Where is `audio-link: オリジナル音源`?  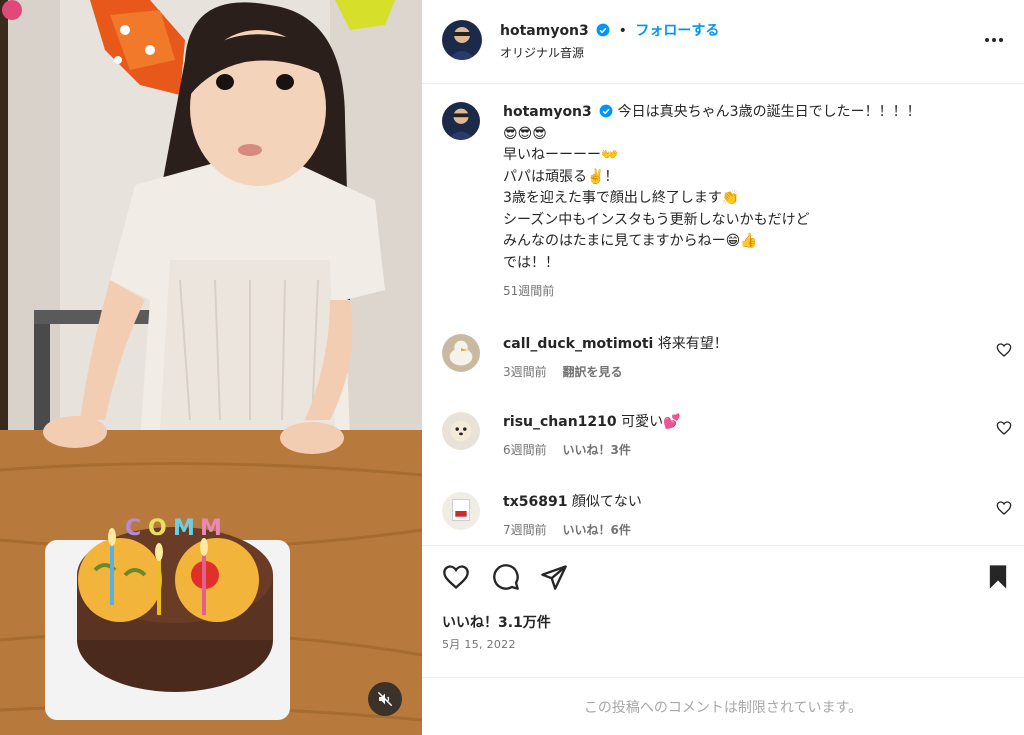
audio-link: オリジナル音源 is located at coordinates (542, 52).